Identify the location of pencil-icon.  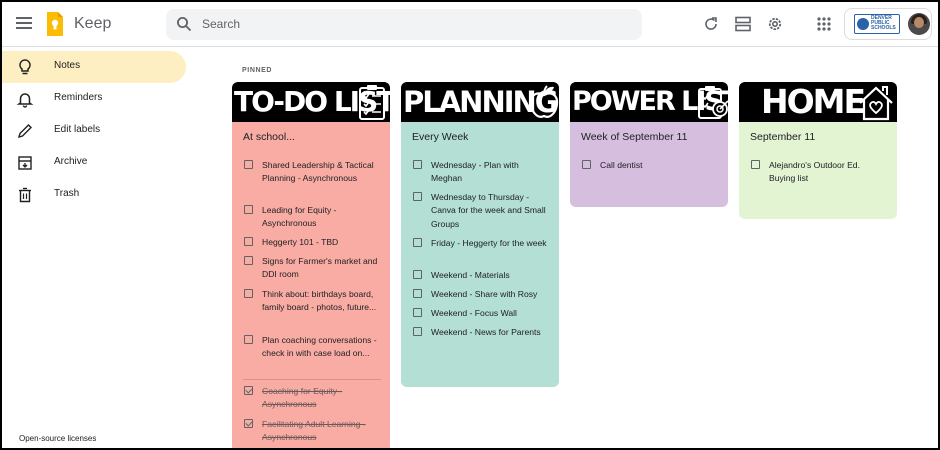
(24, 131).